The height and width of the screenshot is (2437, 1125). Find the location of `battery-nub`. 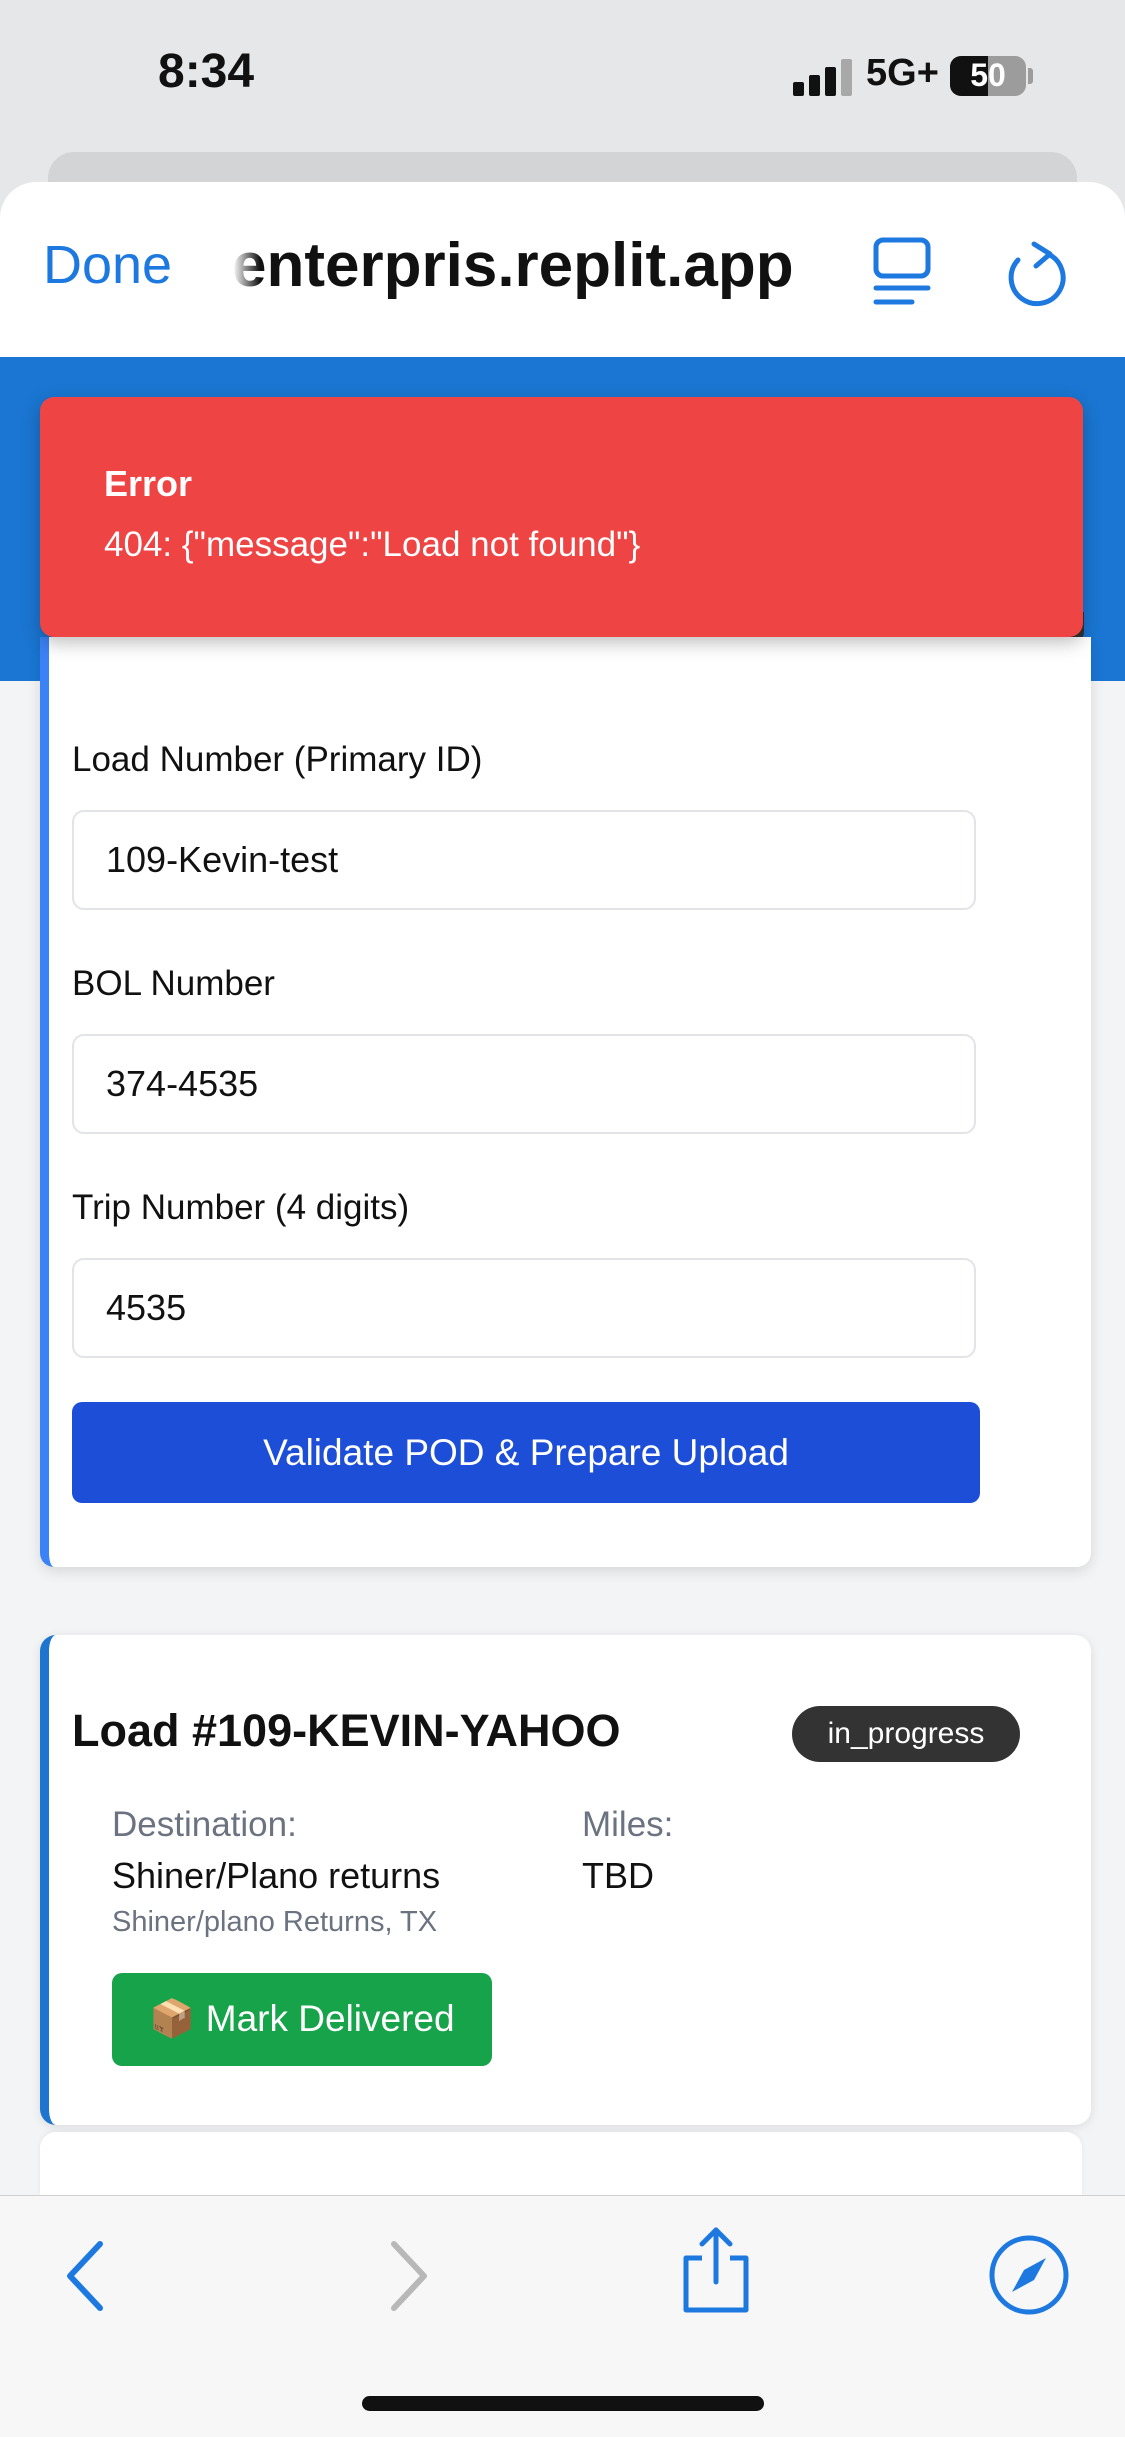

battery-nub is located at coordinates (1030, 76).